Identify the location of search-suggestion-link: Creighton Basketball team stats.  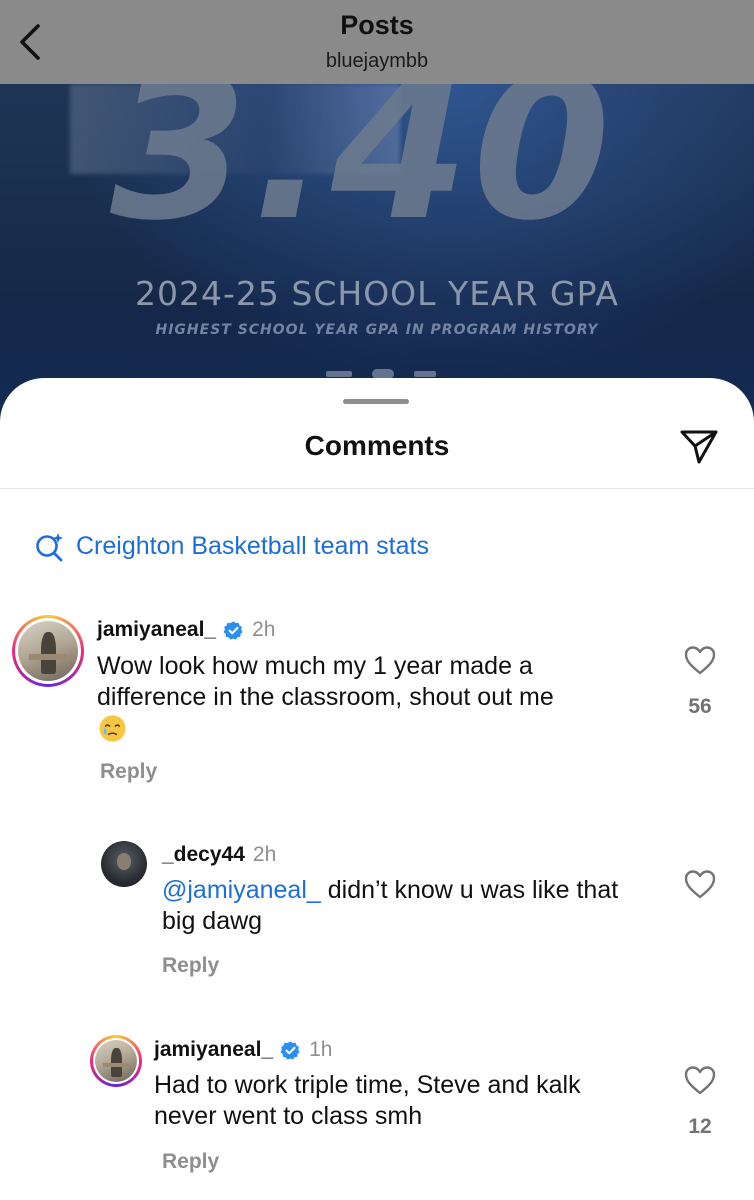
(231, 546).